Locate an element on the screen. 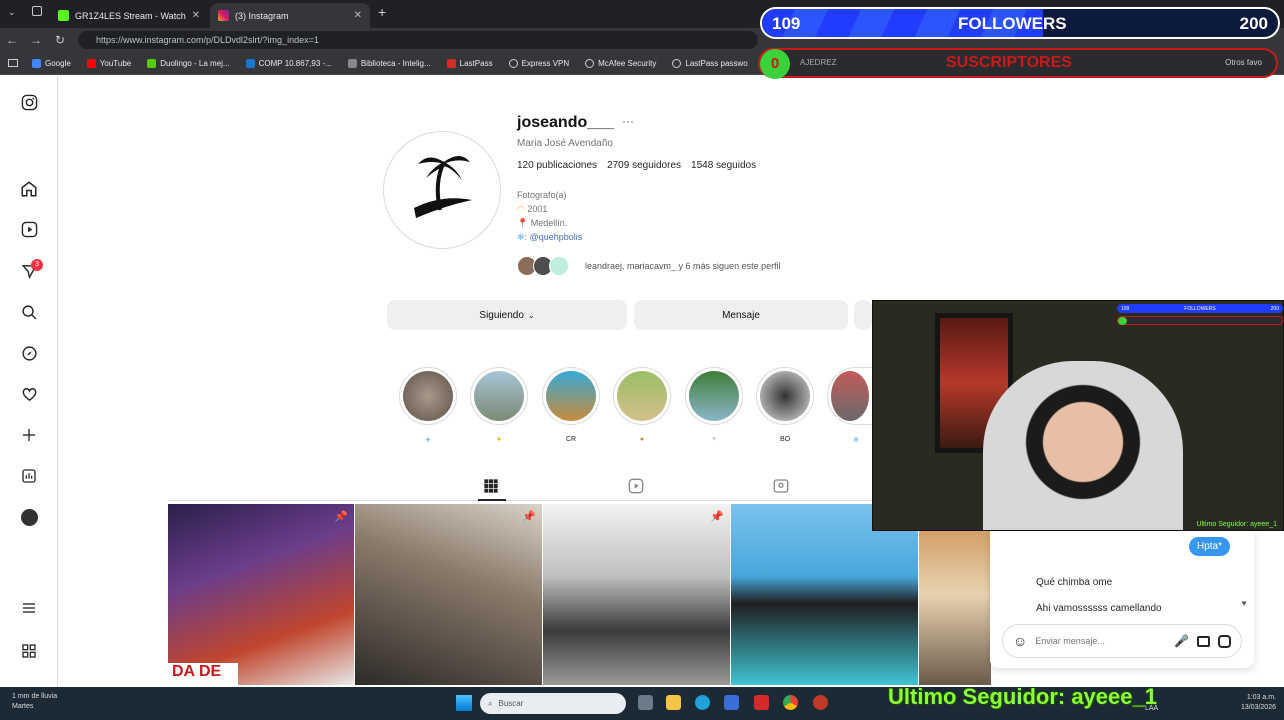  tagged-tab-icon is located at coordinates (782, 487).